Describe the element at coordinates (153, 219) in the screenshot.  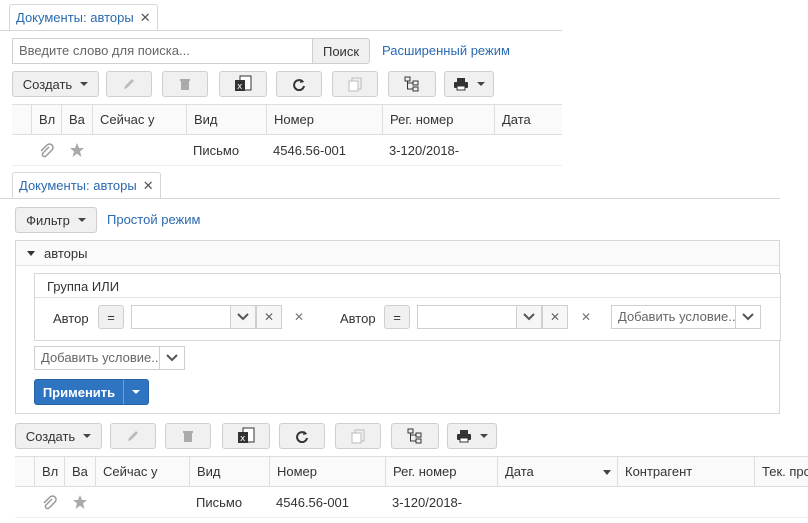
I see `simple-mode-link: Простой режим` at that location.